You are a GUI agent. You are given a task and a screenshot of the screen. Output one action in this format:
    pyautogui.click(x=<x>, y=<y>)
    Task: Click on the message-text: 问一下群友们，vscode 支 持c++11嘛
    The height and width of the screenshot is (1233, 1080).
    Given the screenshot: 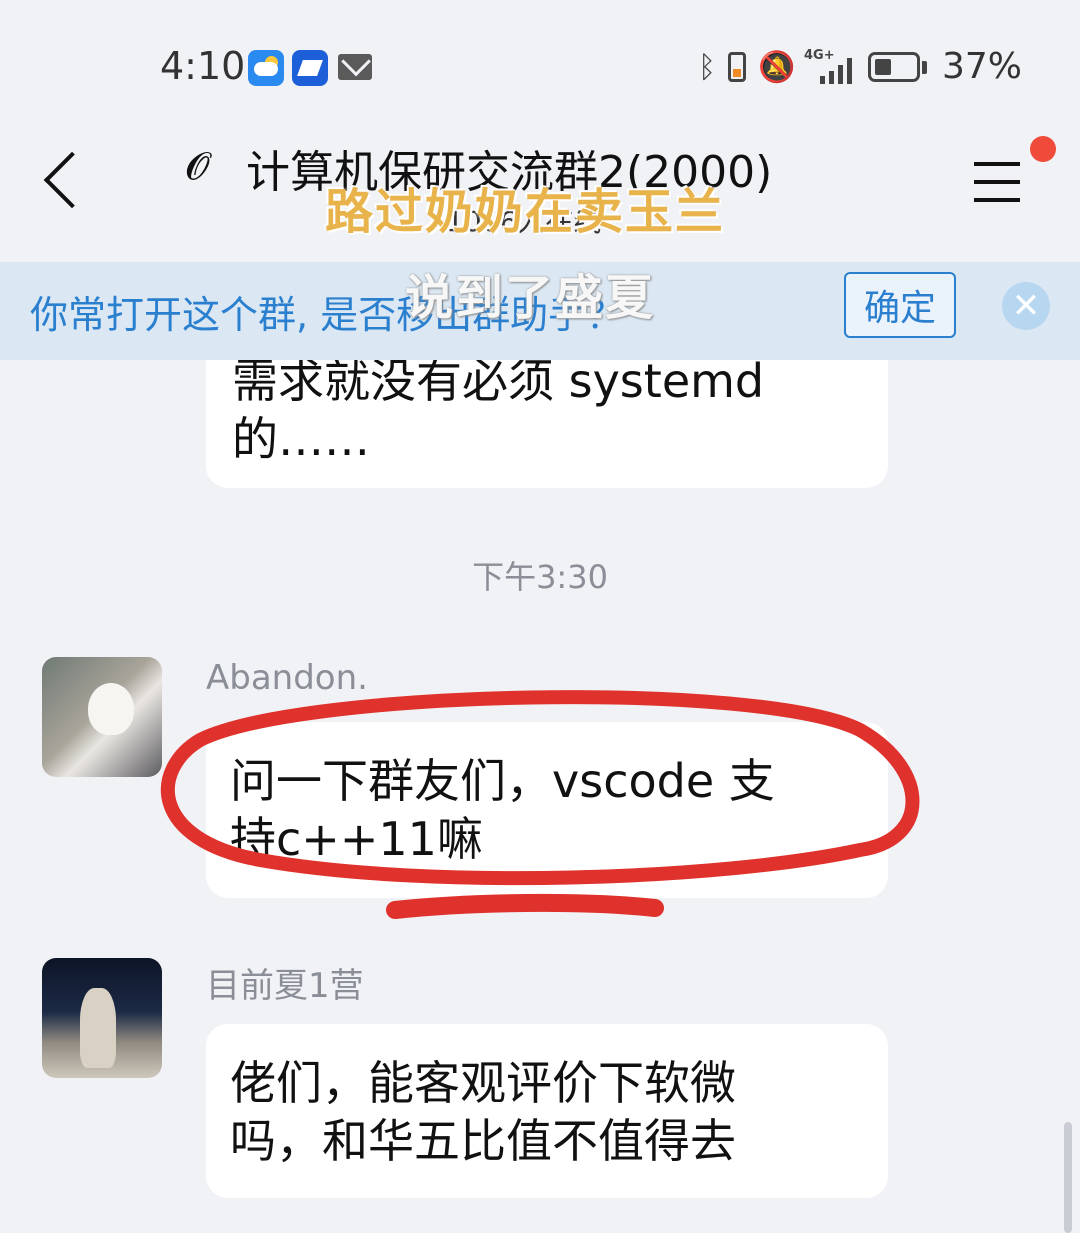 What is the action you would take?
    pyautogui.click(x=502, y=810)
    